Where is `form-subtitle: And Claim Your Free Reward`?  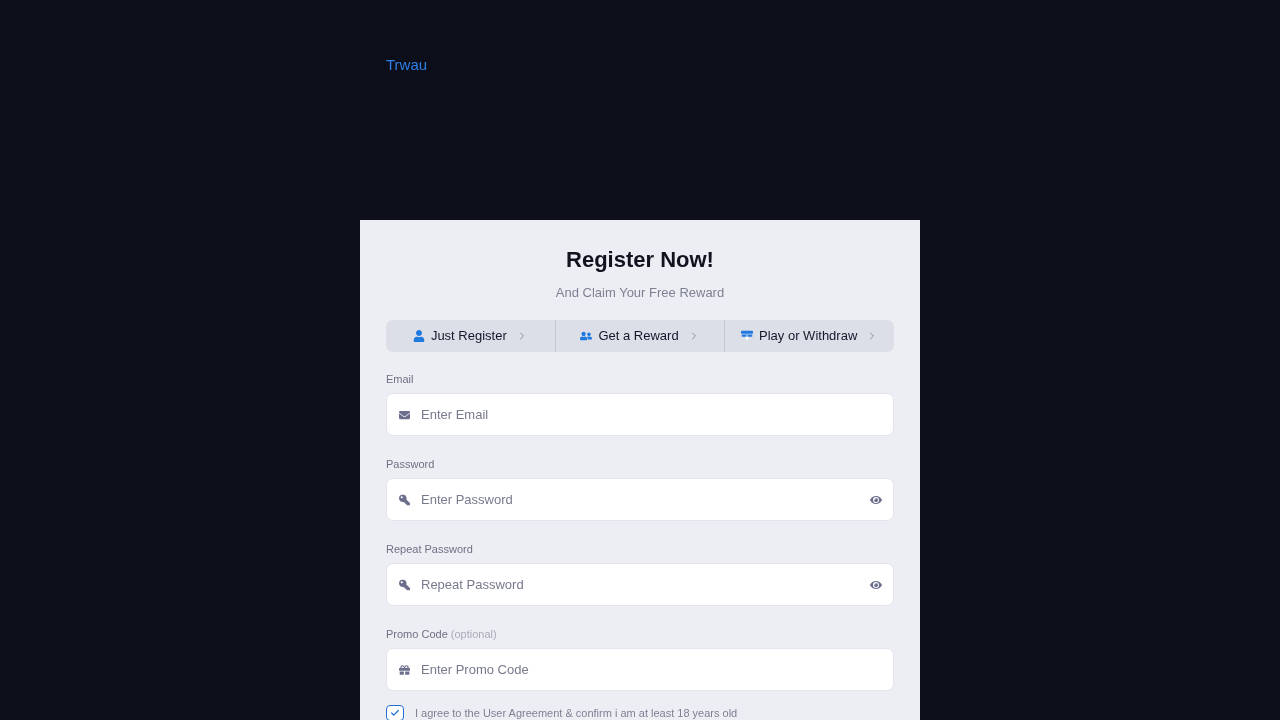 form-subtitle: And Claim Your Free Reward is located at coordinates (640, 293).